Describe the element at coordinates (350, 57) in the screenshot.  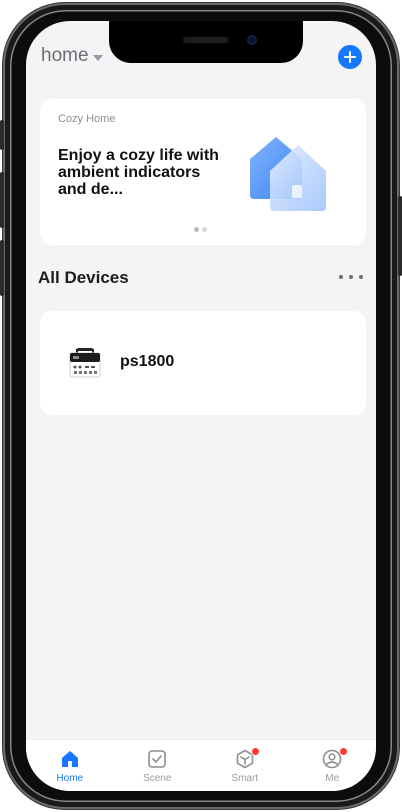
I see `plus-circle-icon` at that location.